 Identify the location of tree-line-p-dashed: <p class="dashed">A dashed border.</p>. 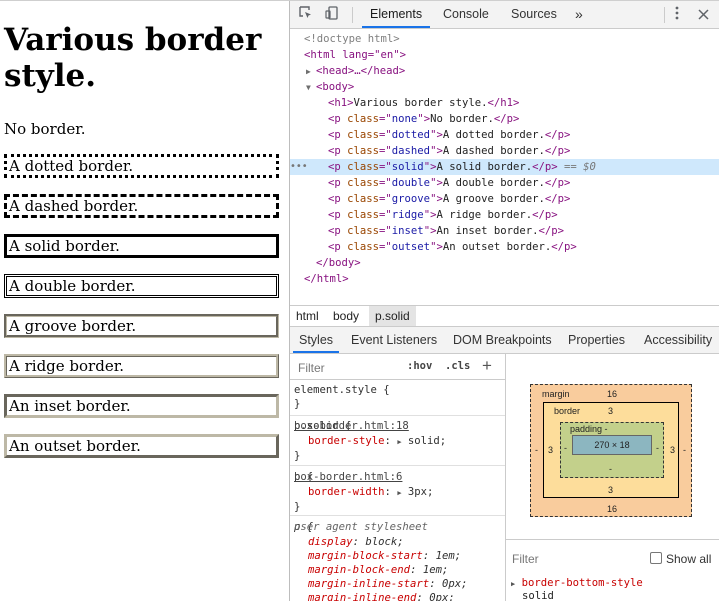
(504, 151).